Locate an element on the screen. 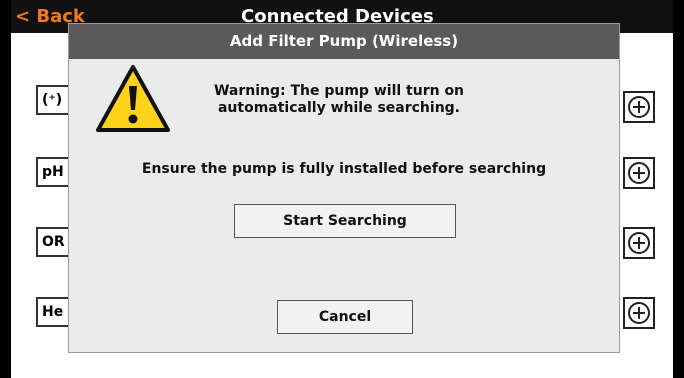 This screenshot has width=684, height=378. warning-triangle-icon is located at coordinates (133, 98).